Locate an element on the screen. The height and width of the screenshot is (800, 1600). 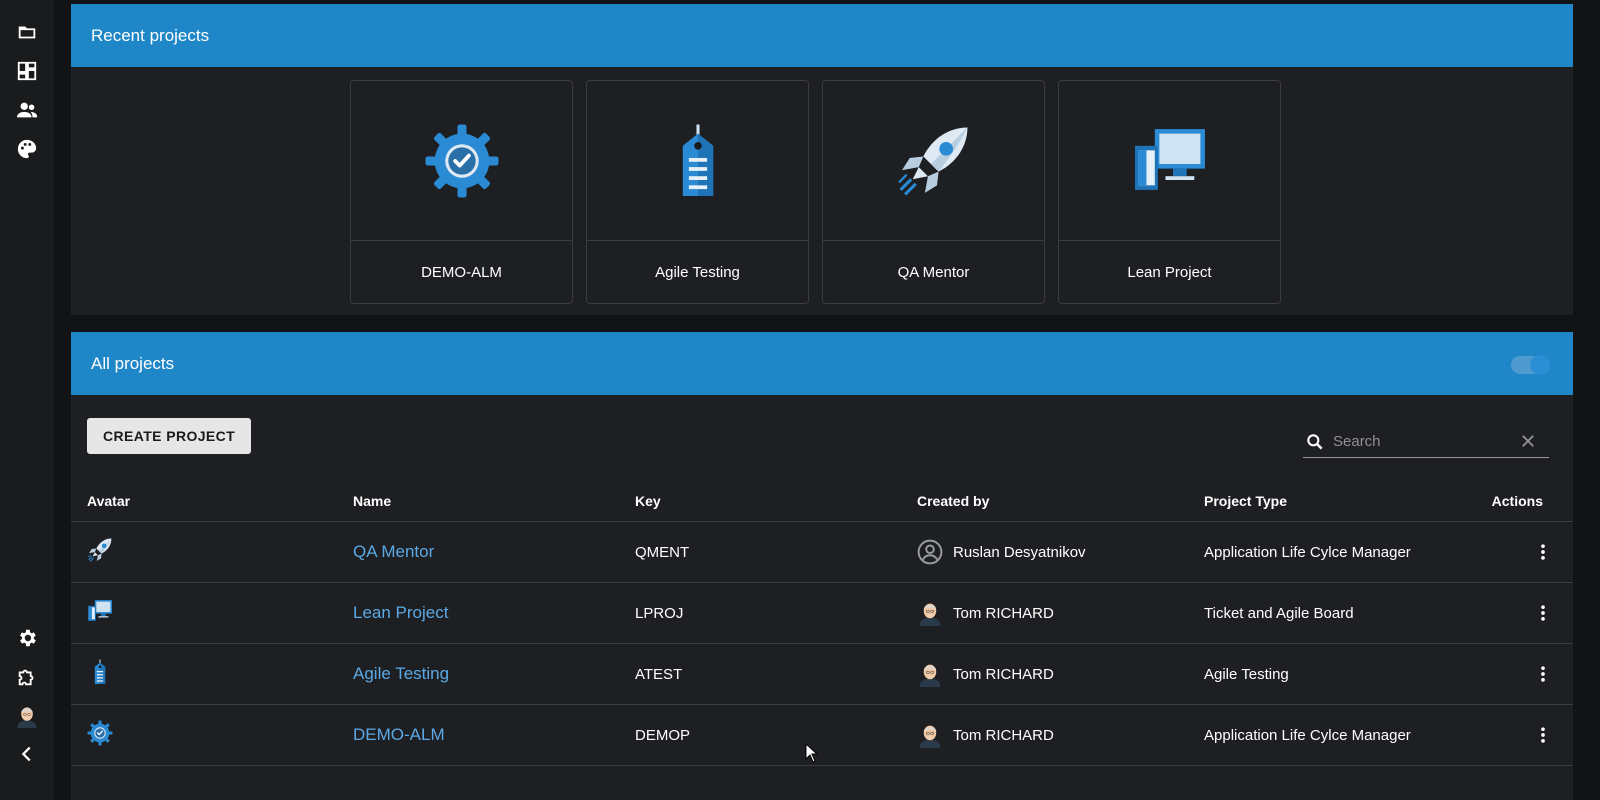
user-avatar is located at coordinates (27, 716).